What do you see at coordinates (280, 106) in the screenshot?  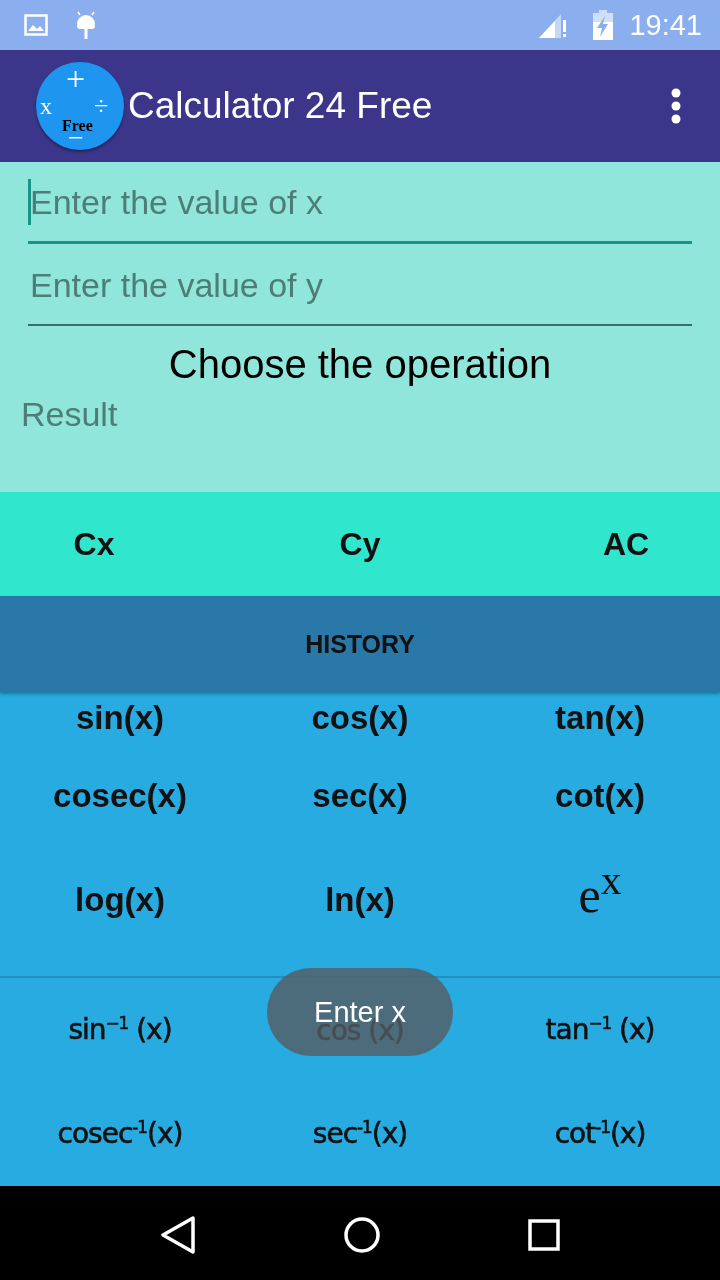 I see `app-title: Calculator 24 Free` at bounding box center [280, 106].